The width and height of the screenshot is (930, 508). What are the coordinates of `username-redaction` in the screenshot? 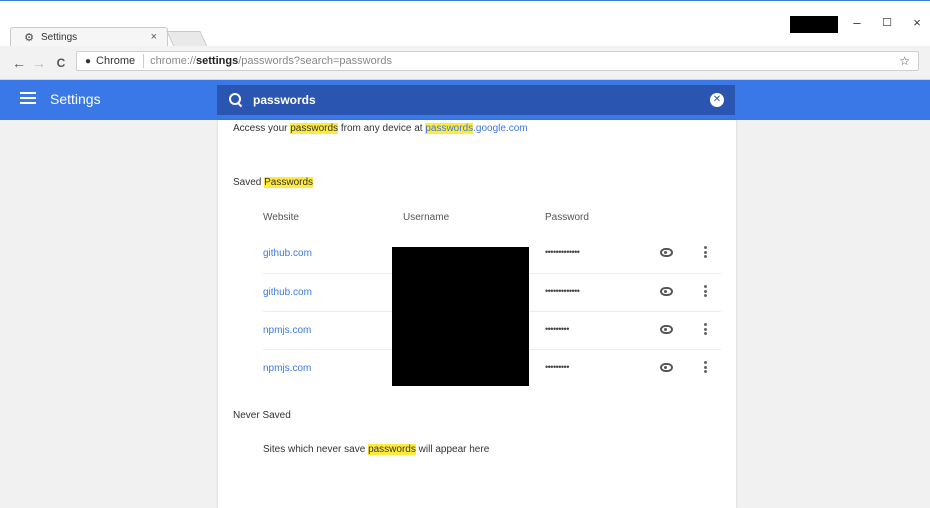 It's located at (460, 316).